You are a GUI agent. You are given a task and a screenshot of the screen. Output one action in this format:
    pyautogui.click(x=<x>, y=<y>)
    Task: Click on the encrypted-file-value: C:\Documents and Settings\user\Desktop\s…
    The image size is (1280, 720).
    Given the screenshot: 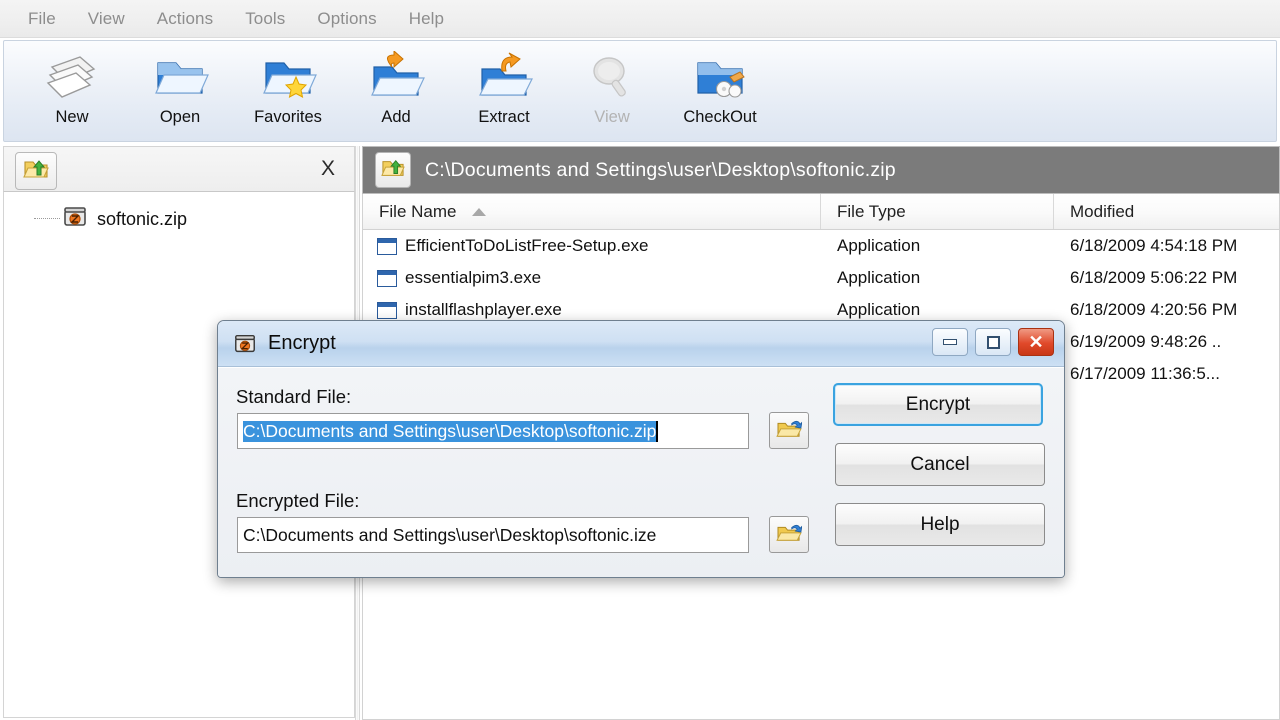 What is the action you would take?
    pyautogui.click(x=450, y=534)
    